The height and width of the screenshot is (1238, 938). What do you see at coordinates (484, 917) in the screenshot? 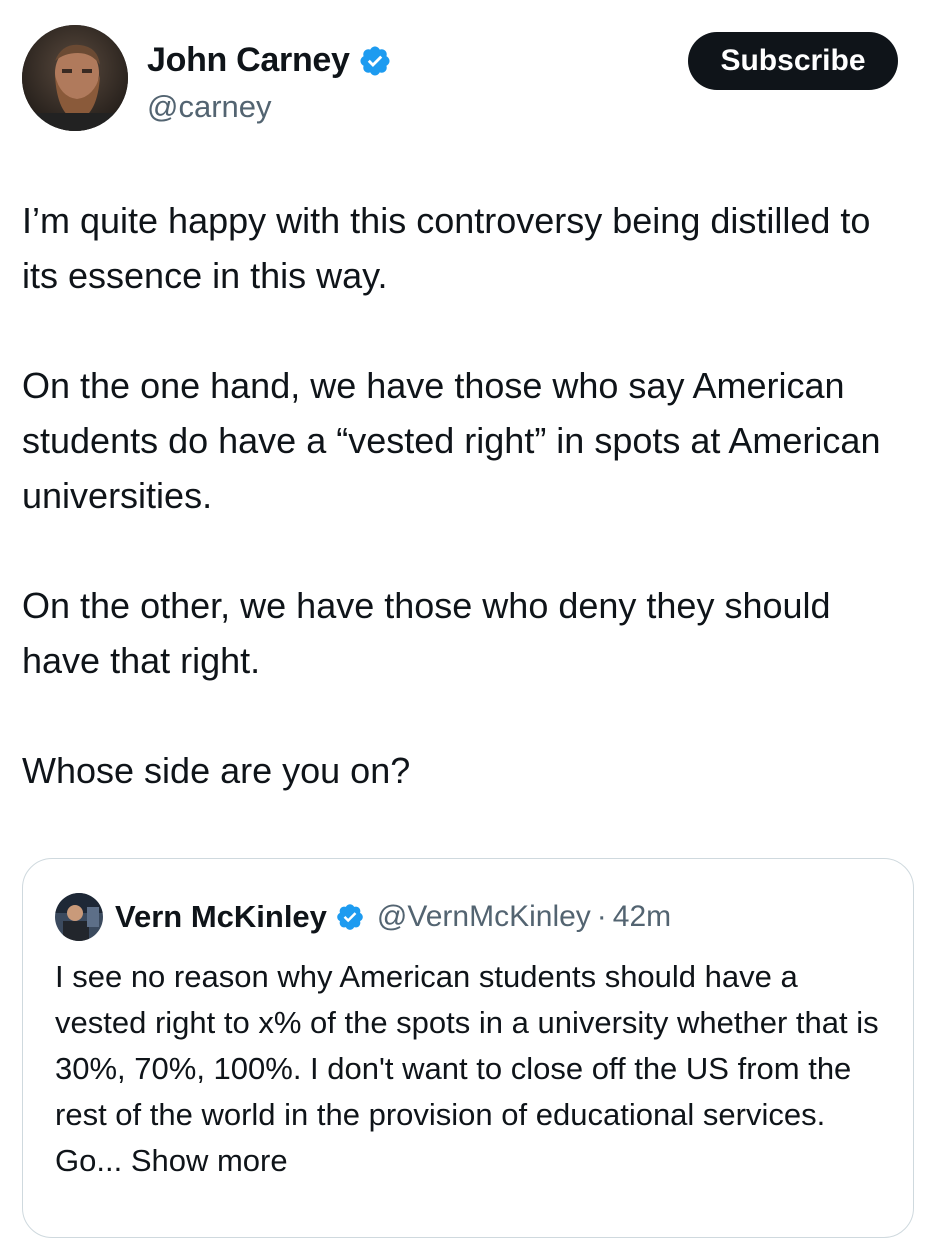
I see `quoted-author-handle: @VernMcKinley` at bounding box center [484, 917].